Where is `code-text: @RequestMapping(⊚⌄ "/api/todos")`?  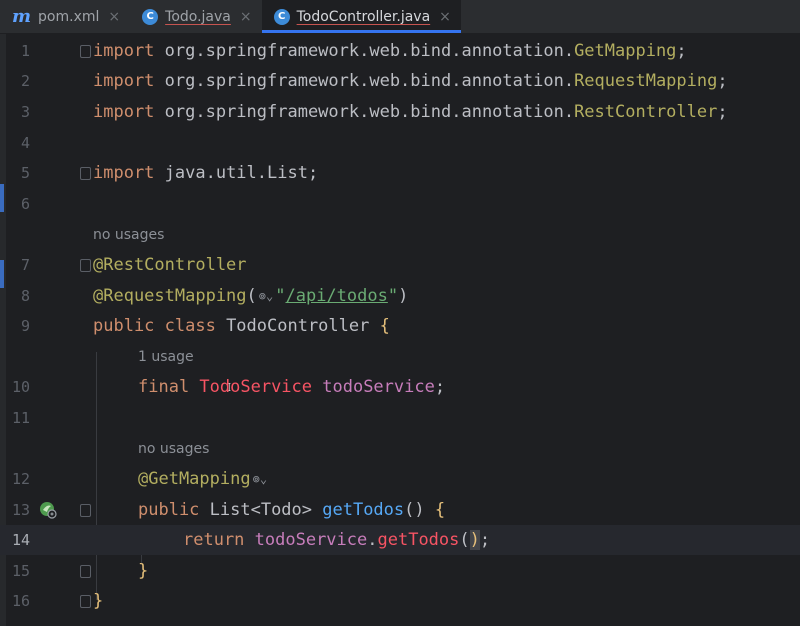
code-text: @RequestMapping(⊚⌄ "/api/todos") is located at coordinates (251, 296).